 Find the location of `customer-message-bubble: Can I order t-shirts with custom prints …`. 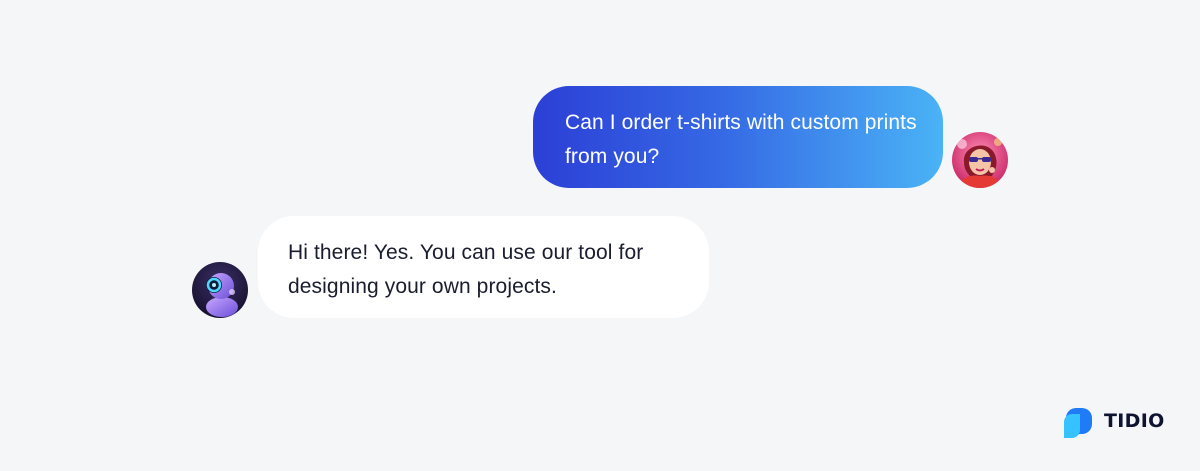

customer-message-bubble: Can I order t-shirts with custom prints … is located at coordinates (738, 137).